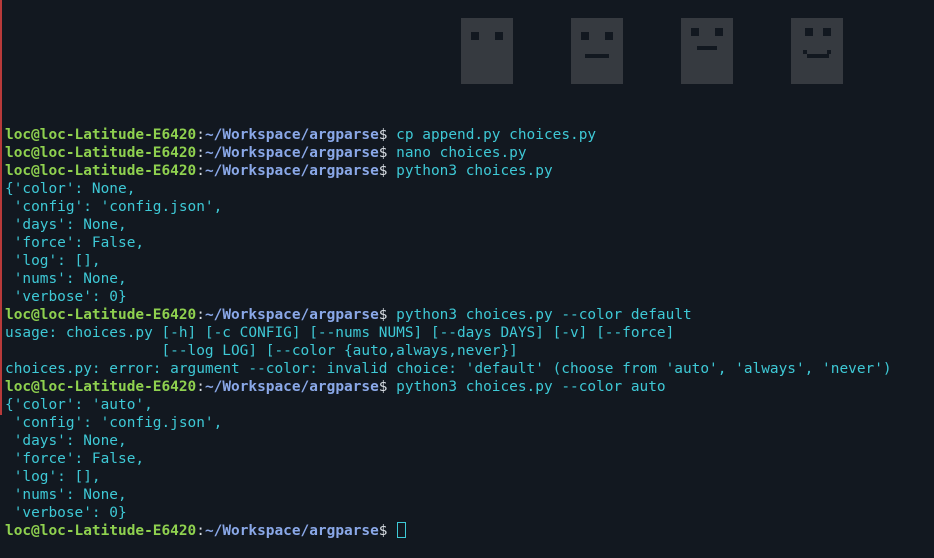 The height and width of the screenshot is (558, 934). What do you see at coordinates (467, 42) in the screenshot?
I see `face-icon` at bounding box center [467, 42].